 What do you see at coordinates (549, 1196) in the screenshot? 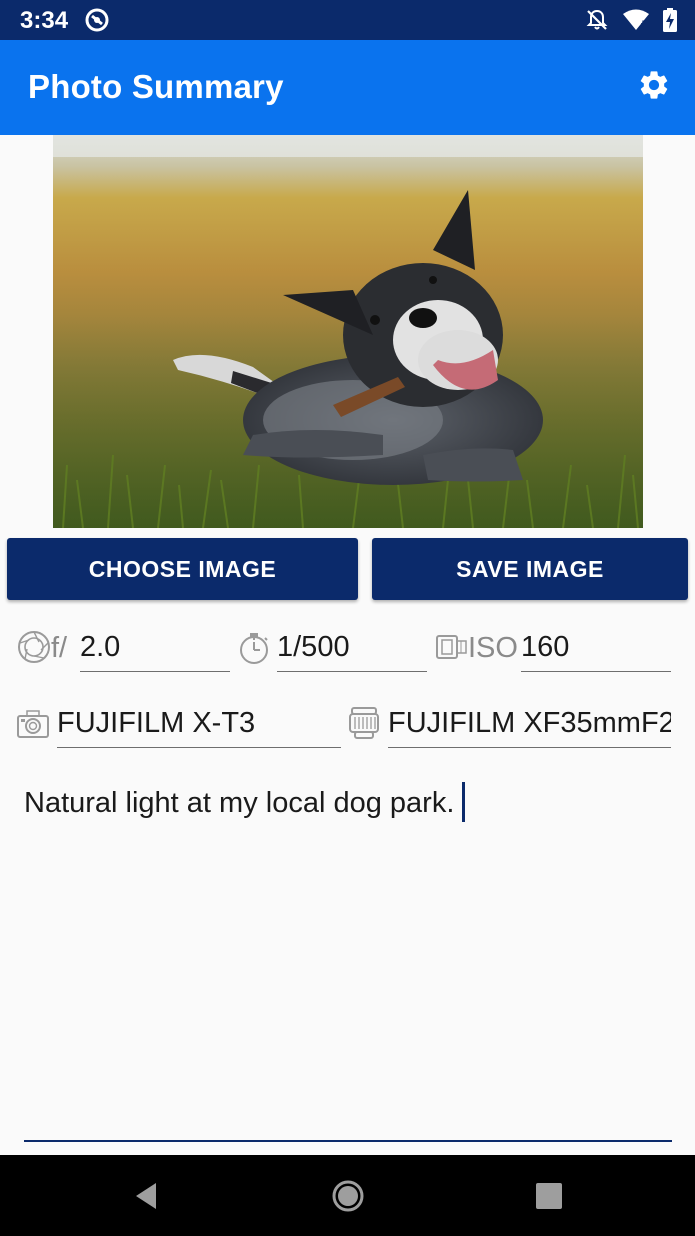
I see `recents-icon` at bounding box center [549, 1196].